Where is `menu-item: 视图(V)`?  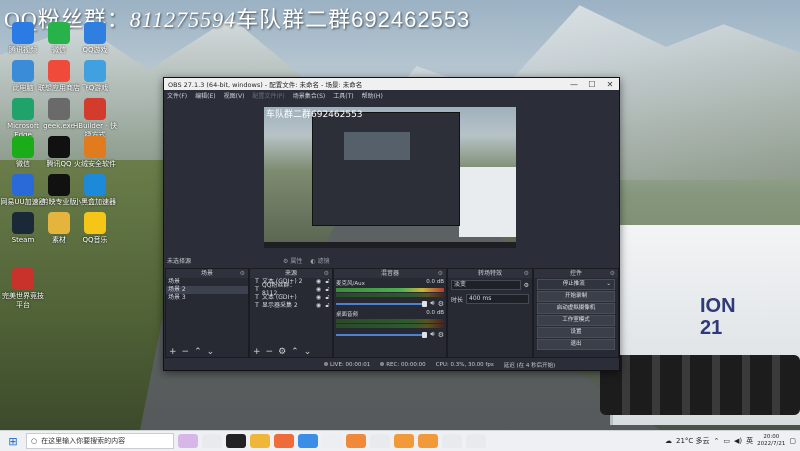
menu-item: 视图(V) is located at coordinates (234, 95).